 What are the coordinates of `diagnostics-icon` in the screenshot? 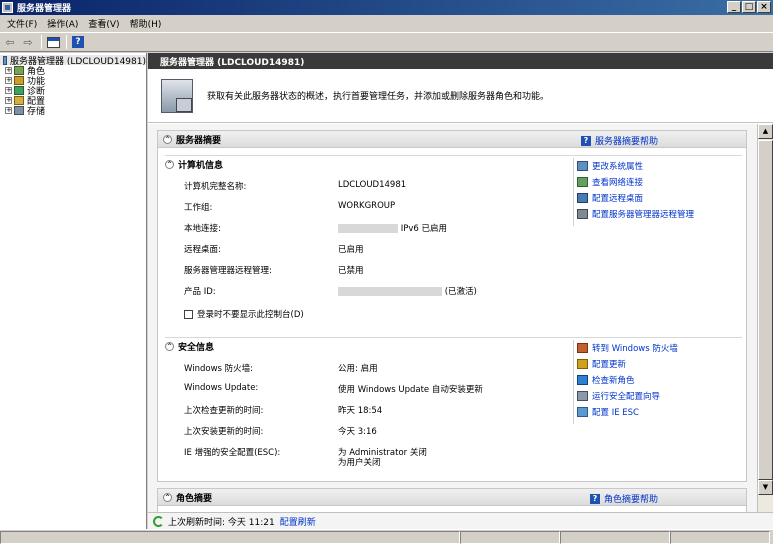 It's located at (19, 90).